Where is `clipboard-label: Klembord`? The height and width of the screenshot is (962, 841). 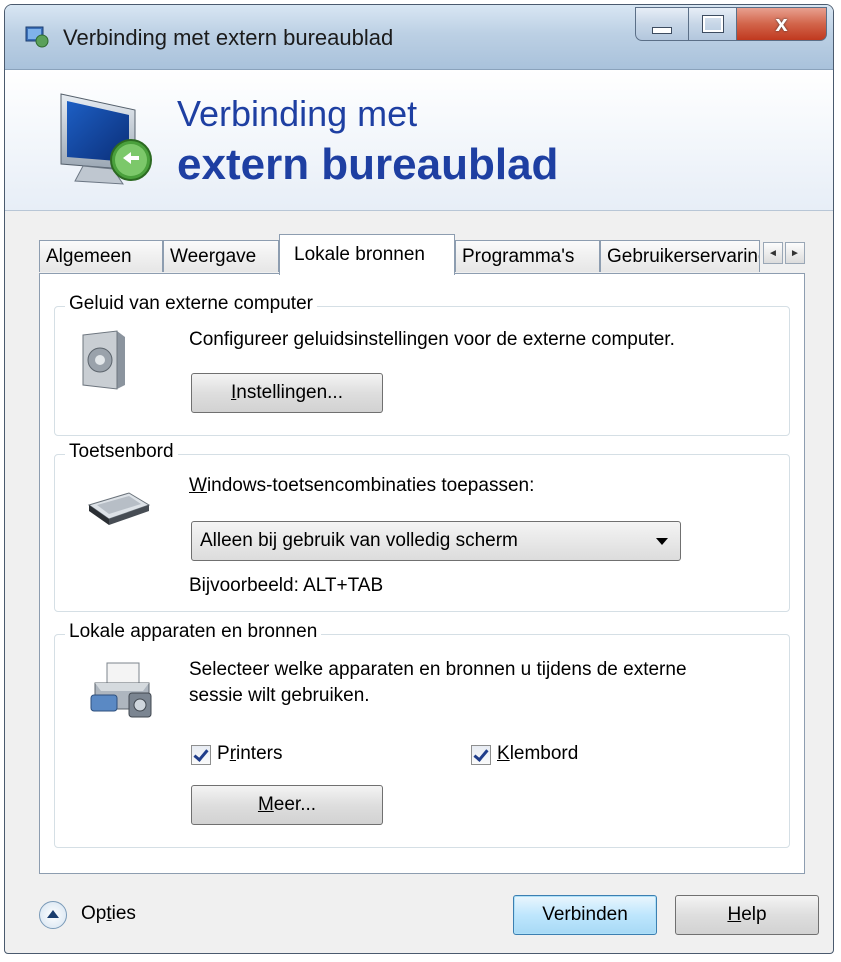
clipboard-label: Klembord is located at coordinates (537, 754).